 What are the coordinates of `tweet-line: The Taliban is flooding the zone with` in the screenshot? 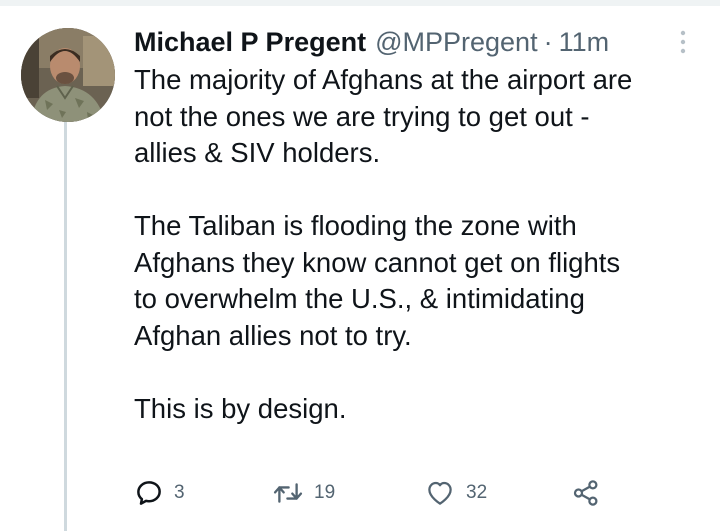 It's located at (355, 225).